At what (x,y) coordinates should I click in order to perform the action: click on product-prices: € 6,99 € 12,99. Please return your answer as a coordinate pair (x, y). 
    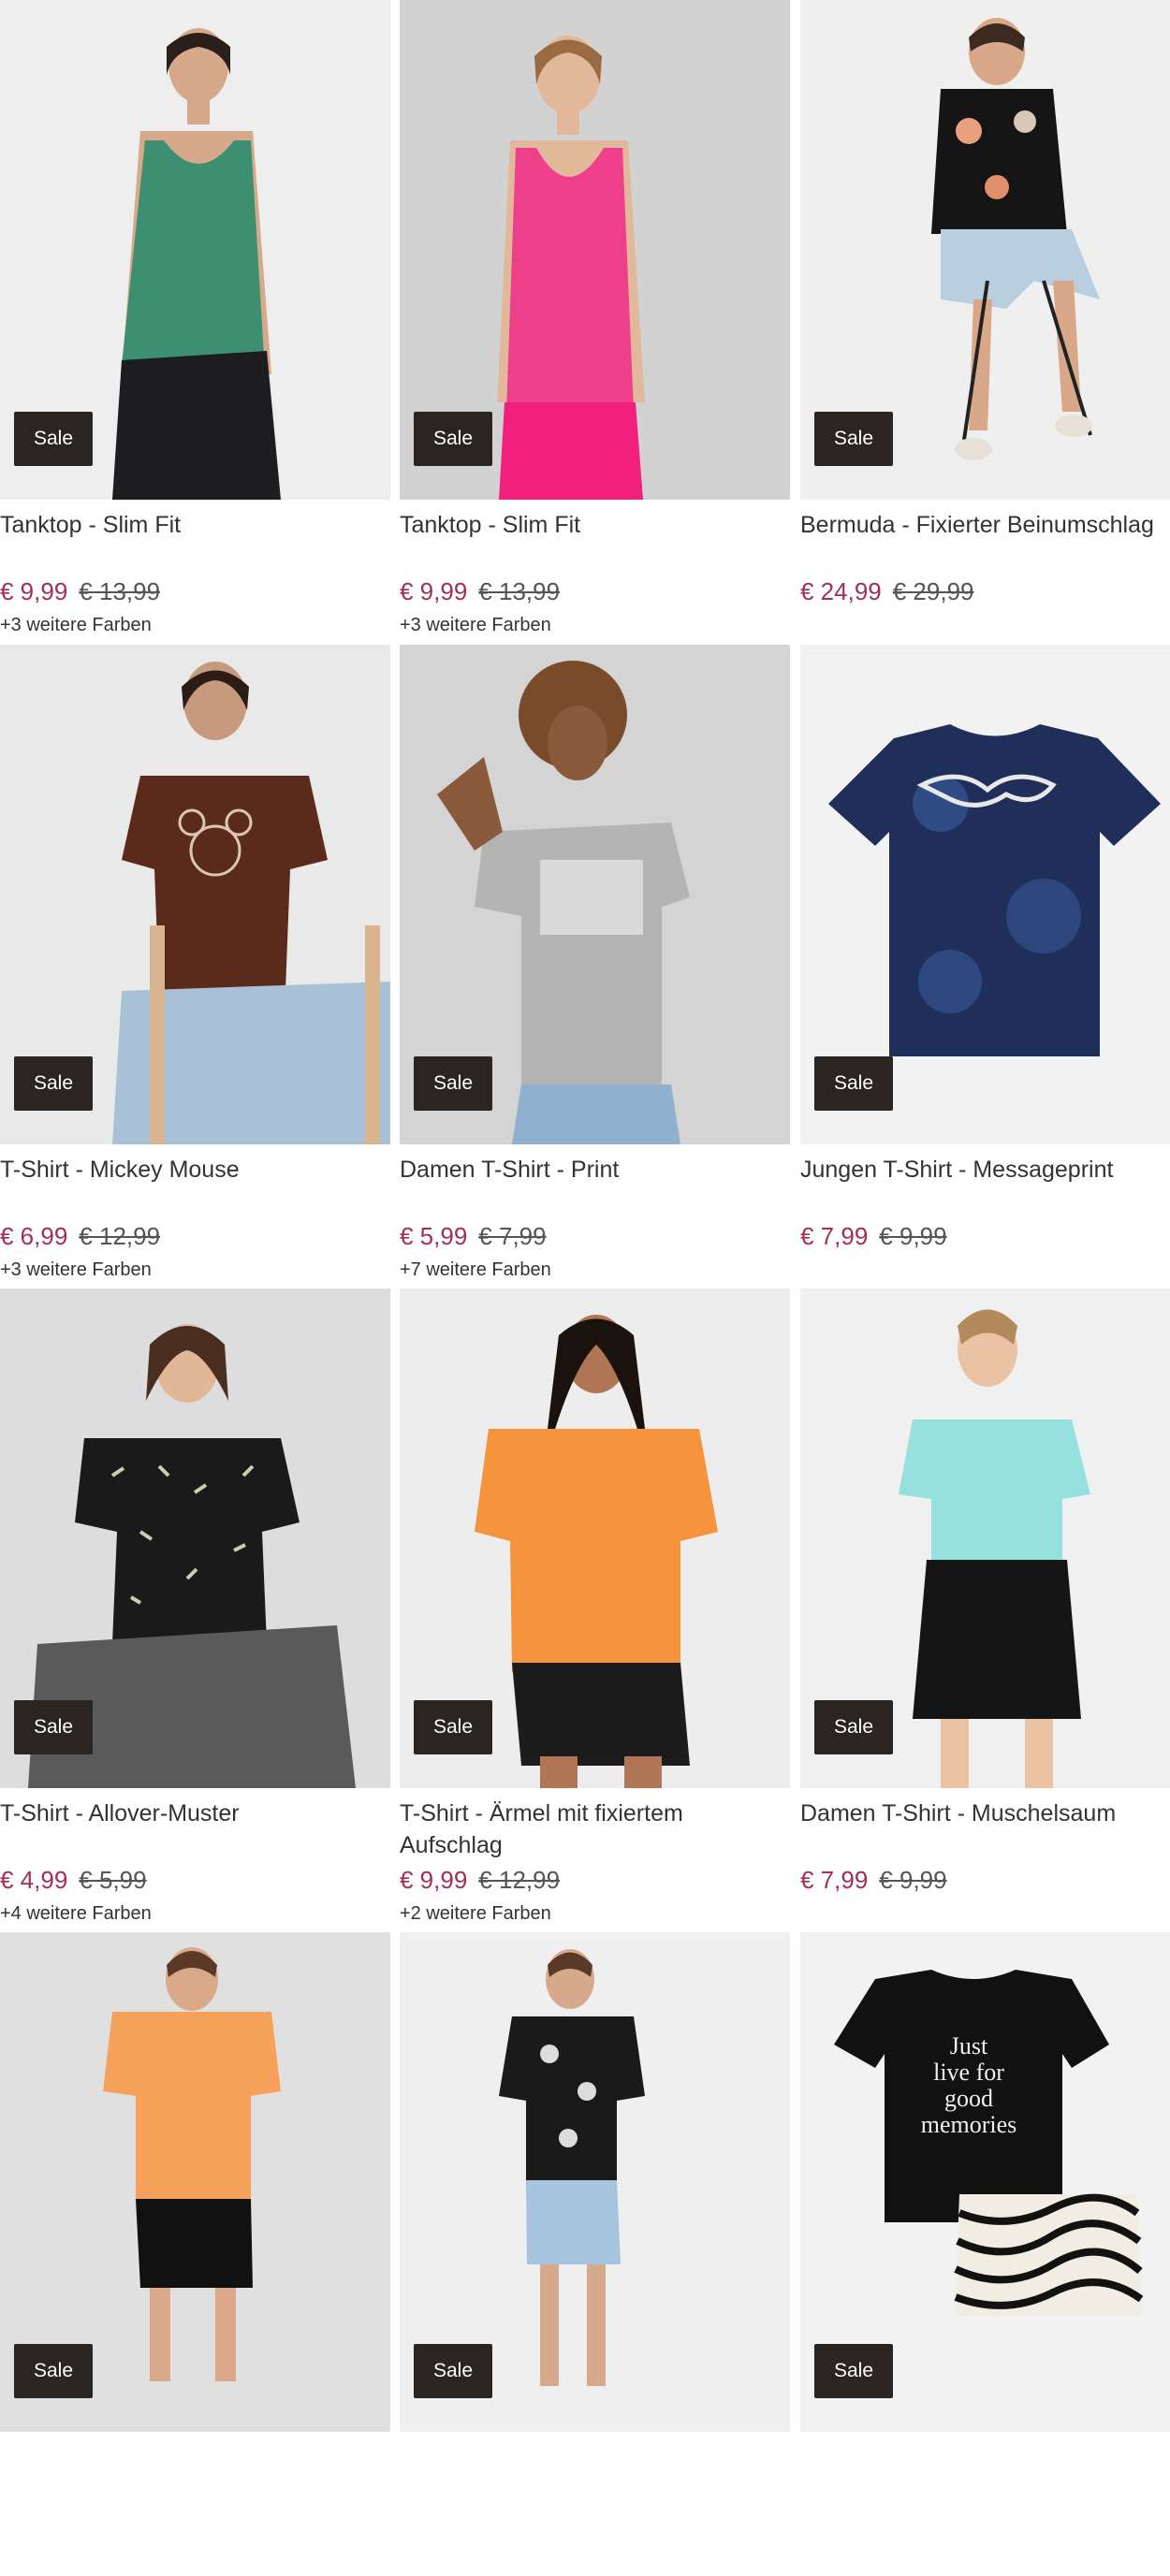
    Looking at the image, I should click on (80, 1236).